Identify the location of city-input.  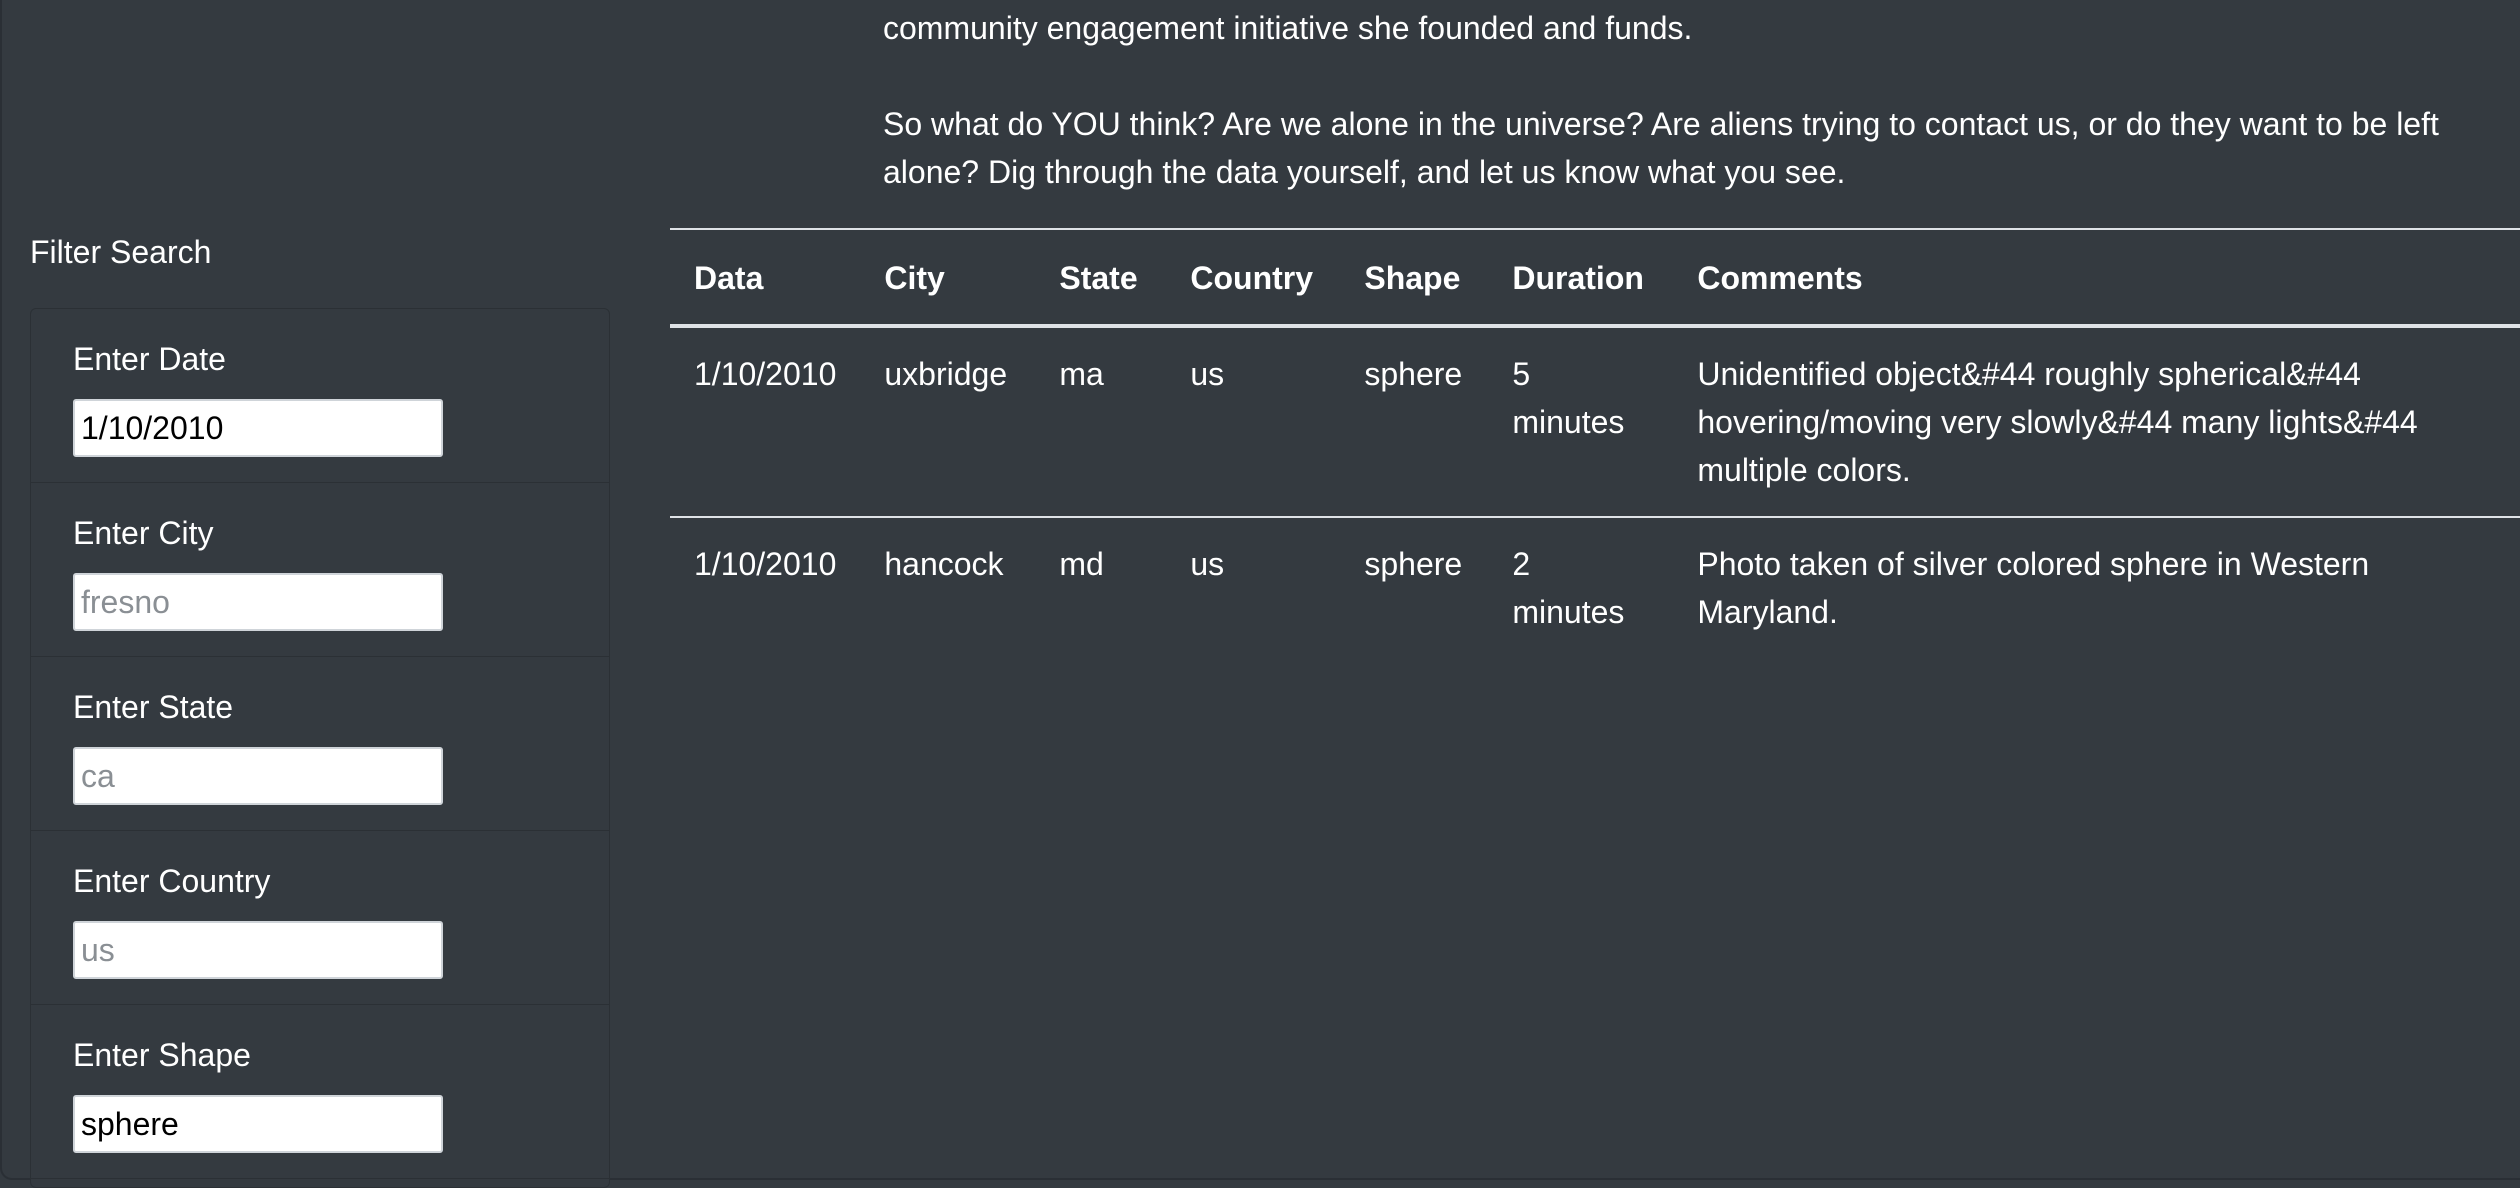
(258, 602).